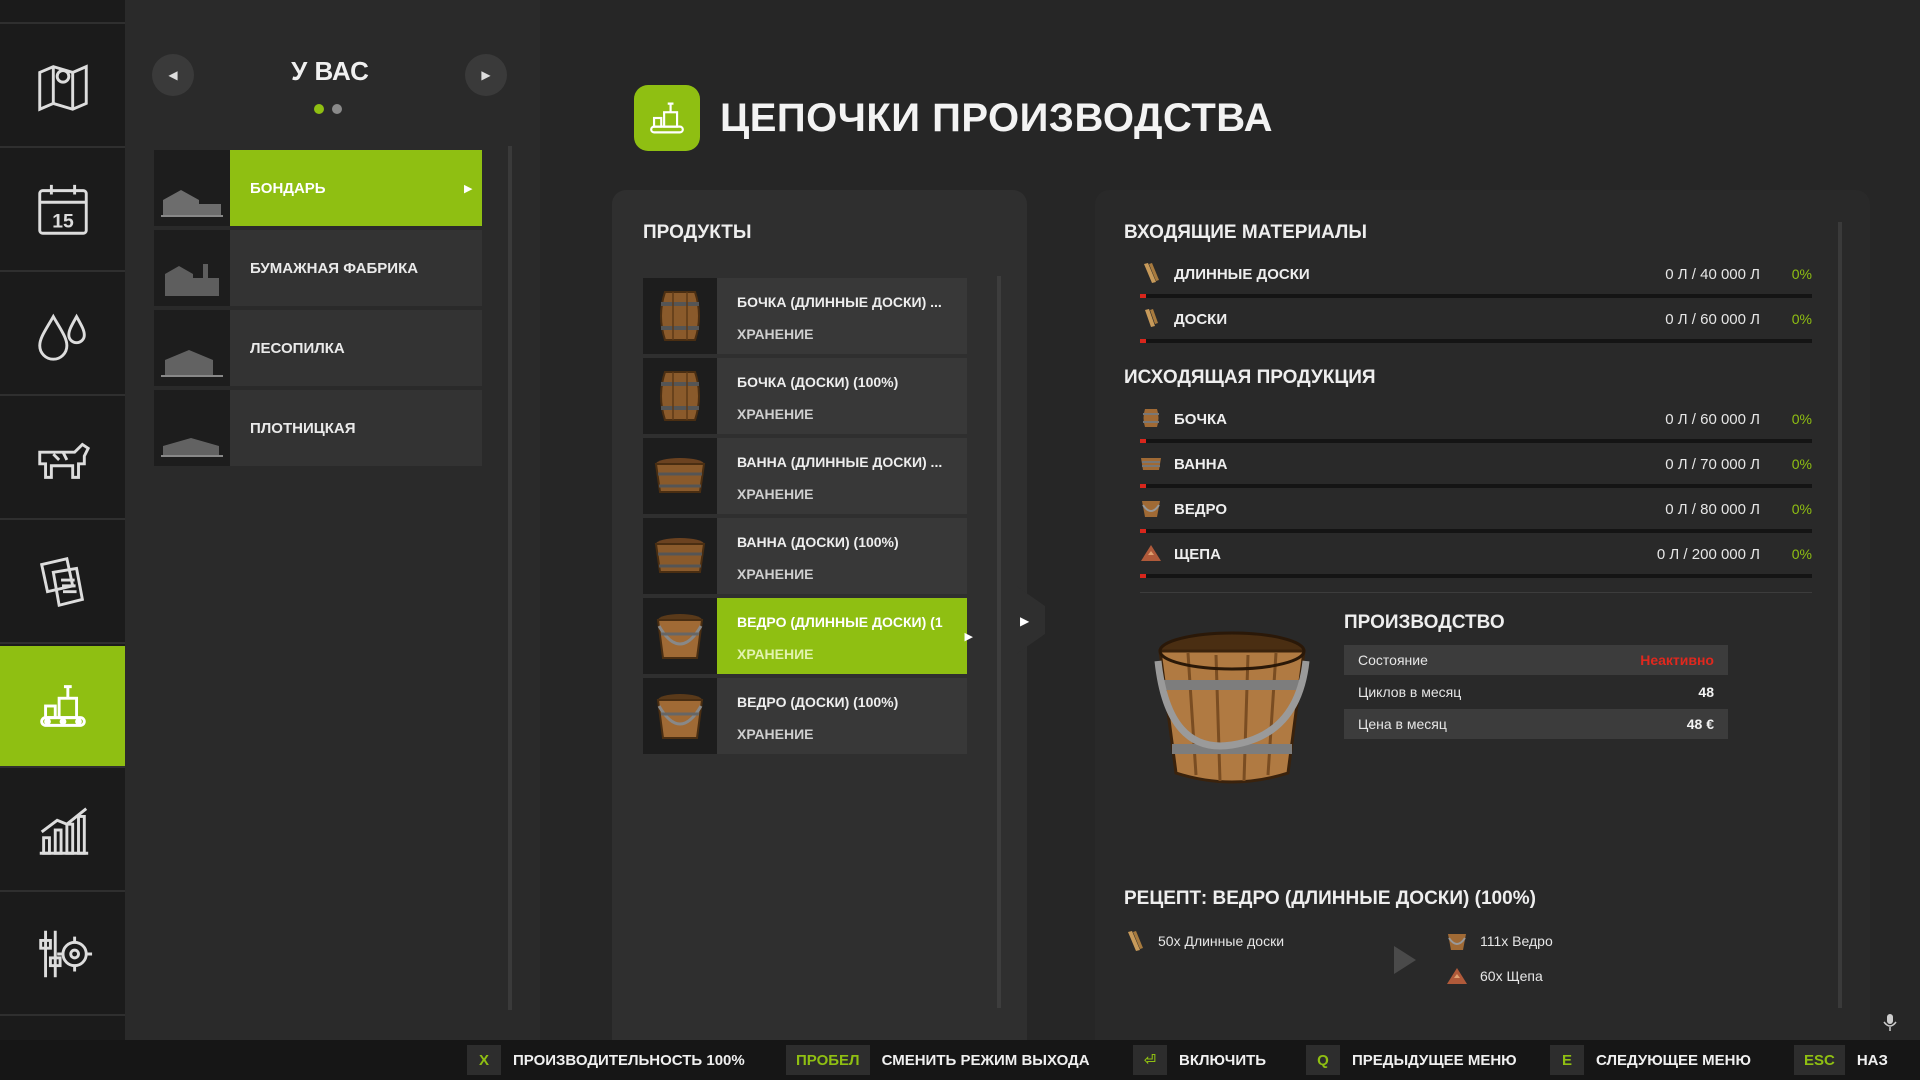 The width and height of the screenshot is (1920, 1080). I want to click on action-back: ESC НАЗ, so click(1841, 1060).